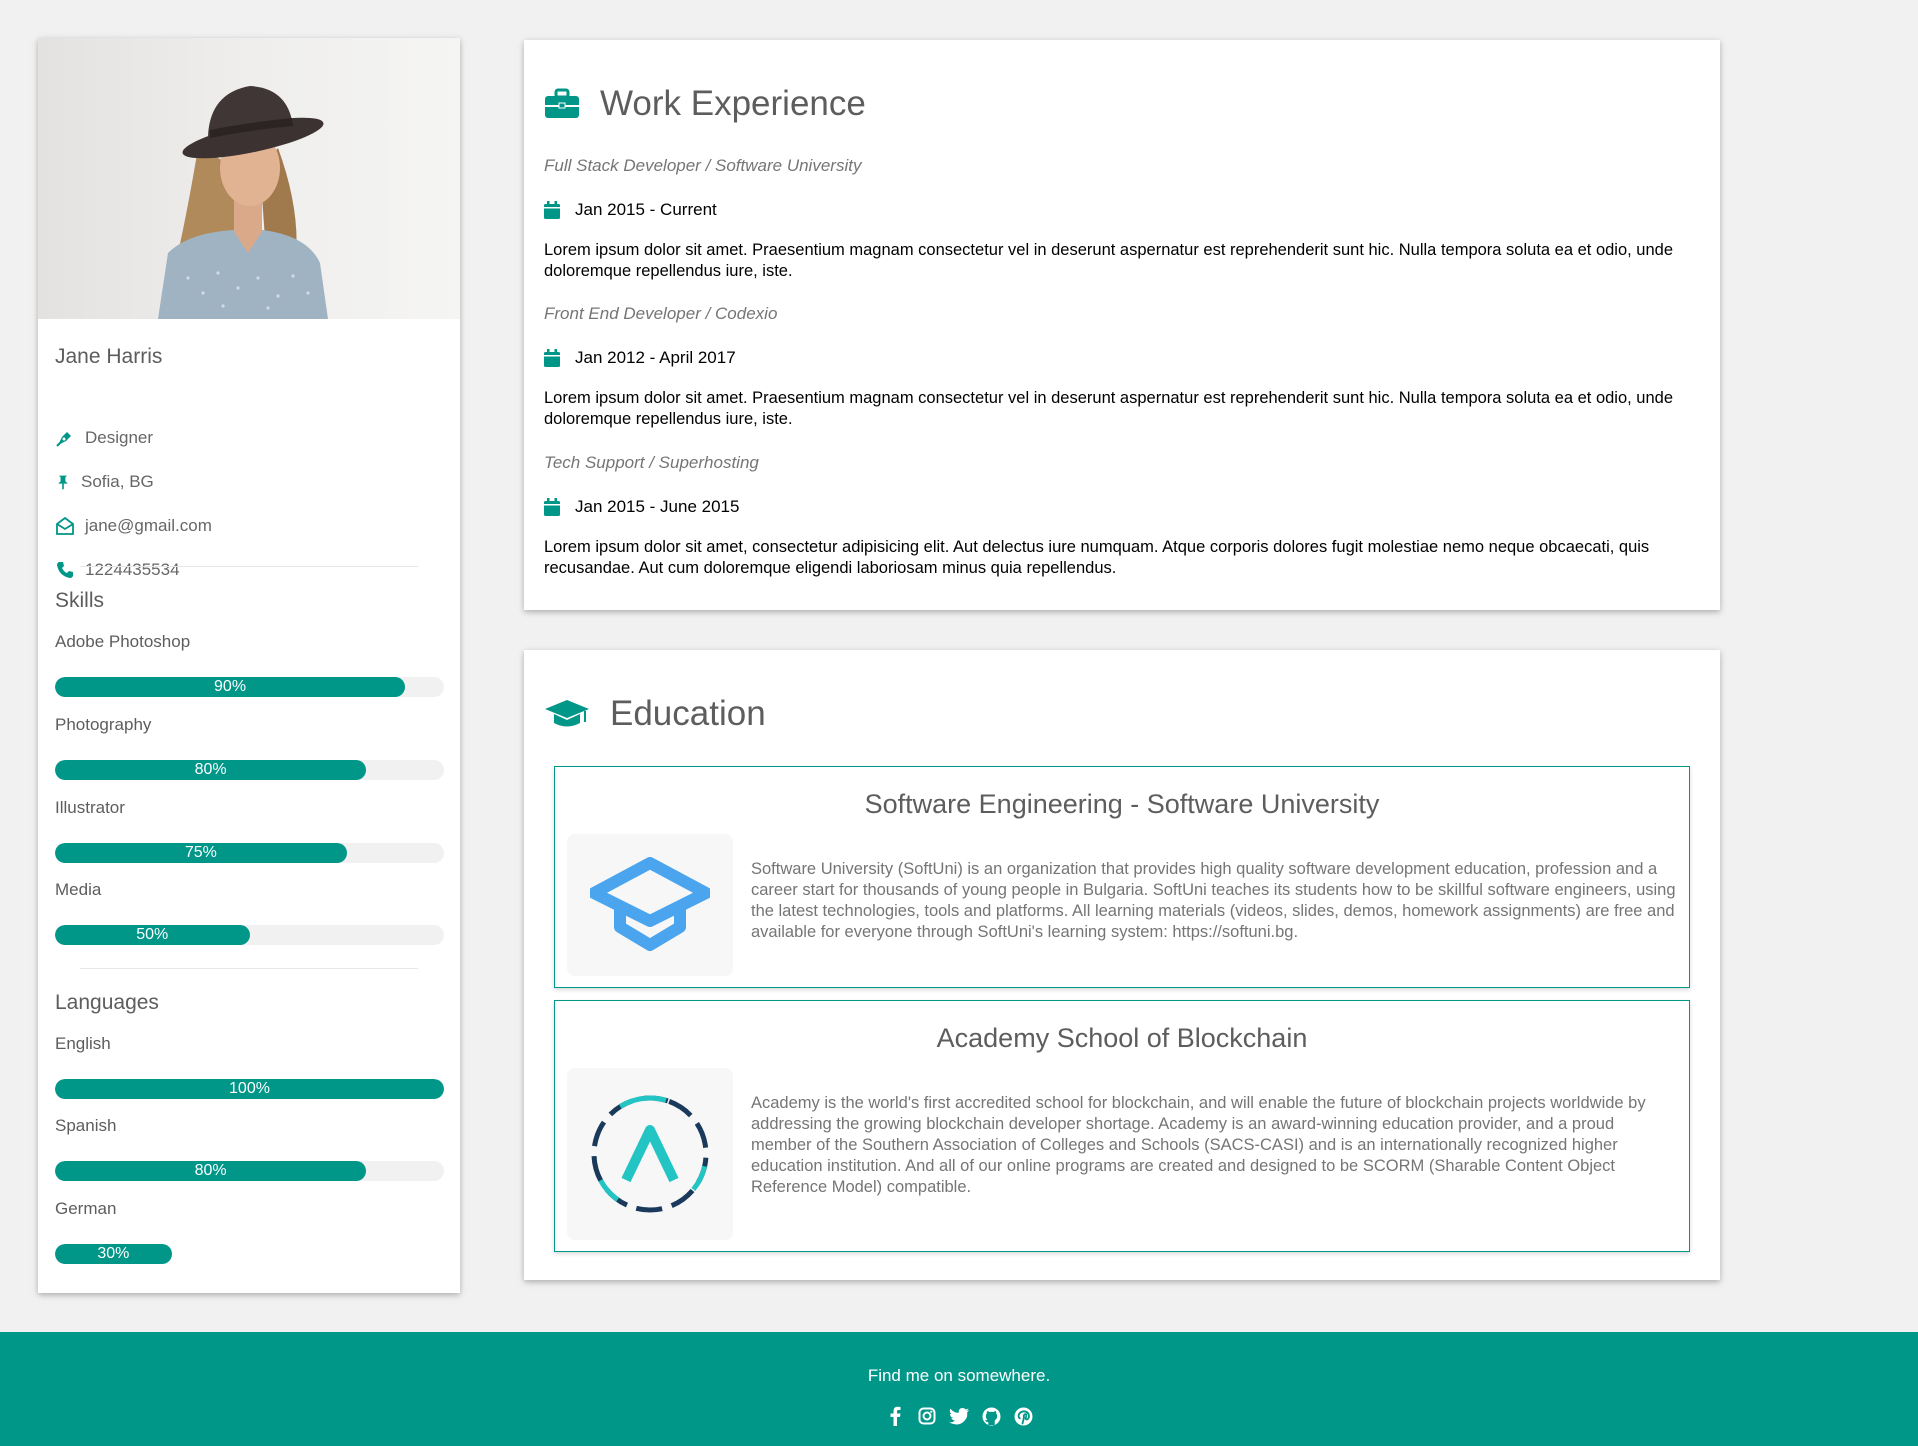  I want to click on job-date-text: Jan 2015 - June 2015, so click(657, 506).